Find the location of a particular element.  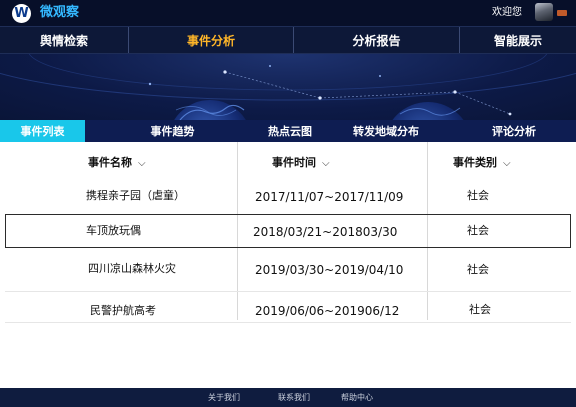

welcome-text: 欢迎您 is located at coordinates (507, 12).